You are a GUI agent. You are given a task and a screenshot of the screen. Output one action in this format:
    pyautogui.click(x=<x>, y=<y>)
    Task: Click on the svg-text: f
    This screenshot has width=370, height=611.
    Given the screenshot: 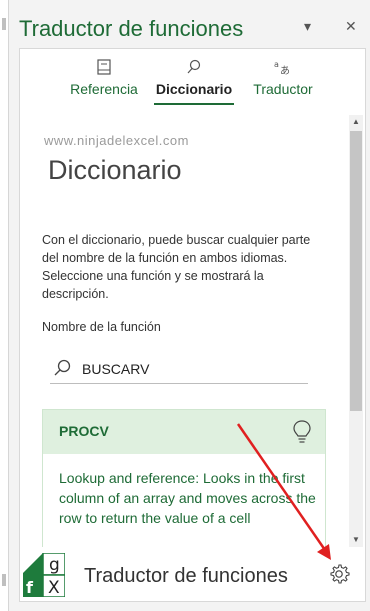 What is the action you would take?
    pyautogui.click(x=30, y=587)
    